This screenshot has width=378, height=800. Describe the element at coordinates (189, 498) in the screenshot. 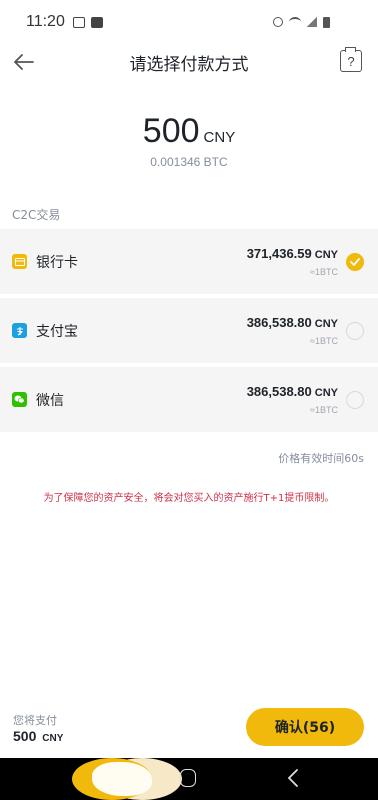

I see `withdrawal-notice: 为了保障您的资产安全，将会对您买入的资产施行T+1提币限制。` at that location.